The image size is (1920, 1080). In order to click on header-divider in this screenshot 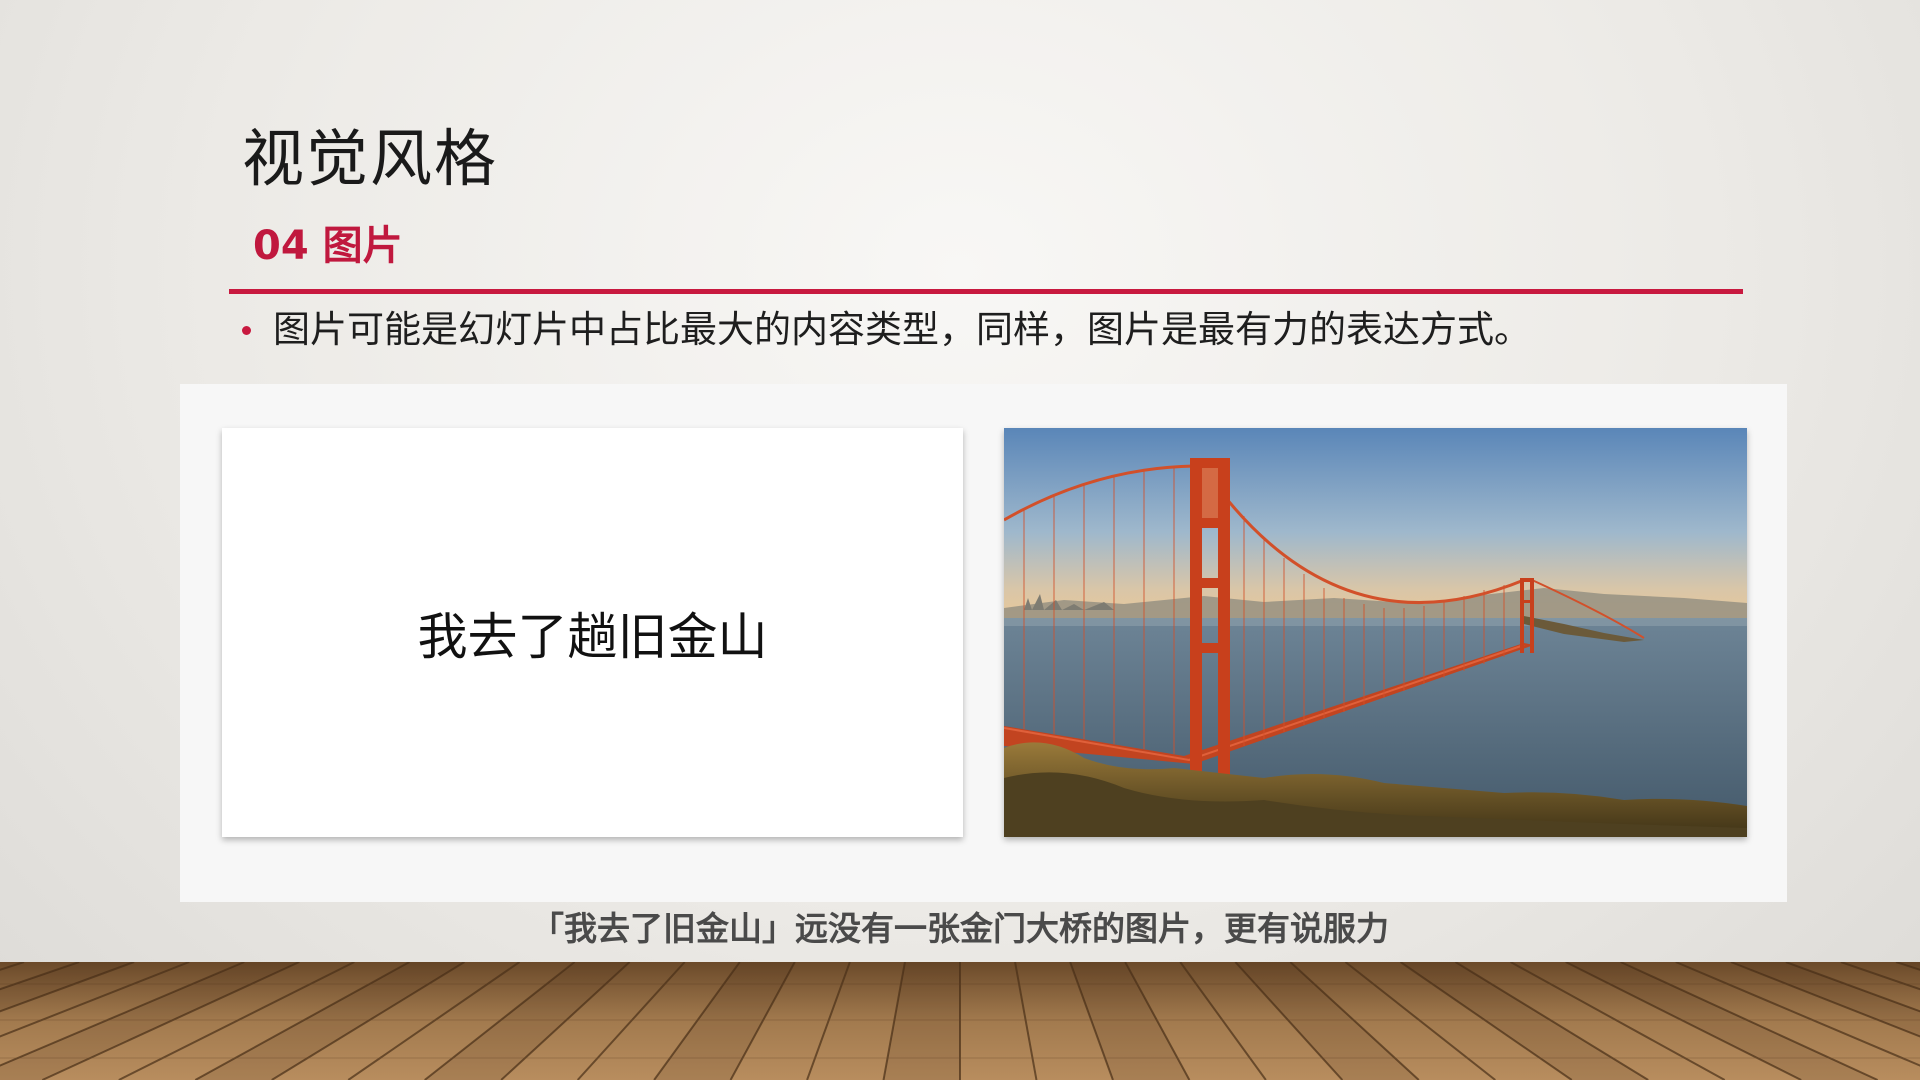, I will do `click(986, 291)`.